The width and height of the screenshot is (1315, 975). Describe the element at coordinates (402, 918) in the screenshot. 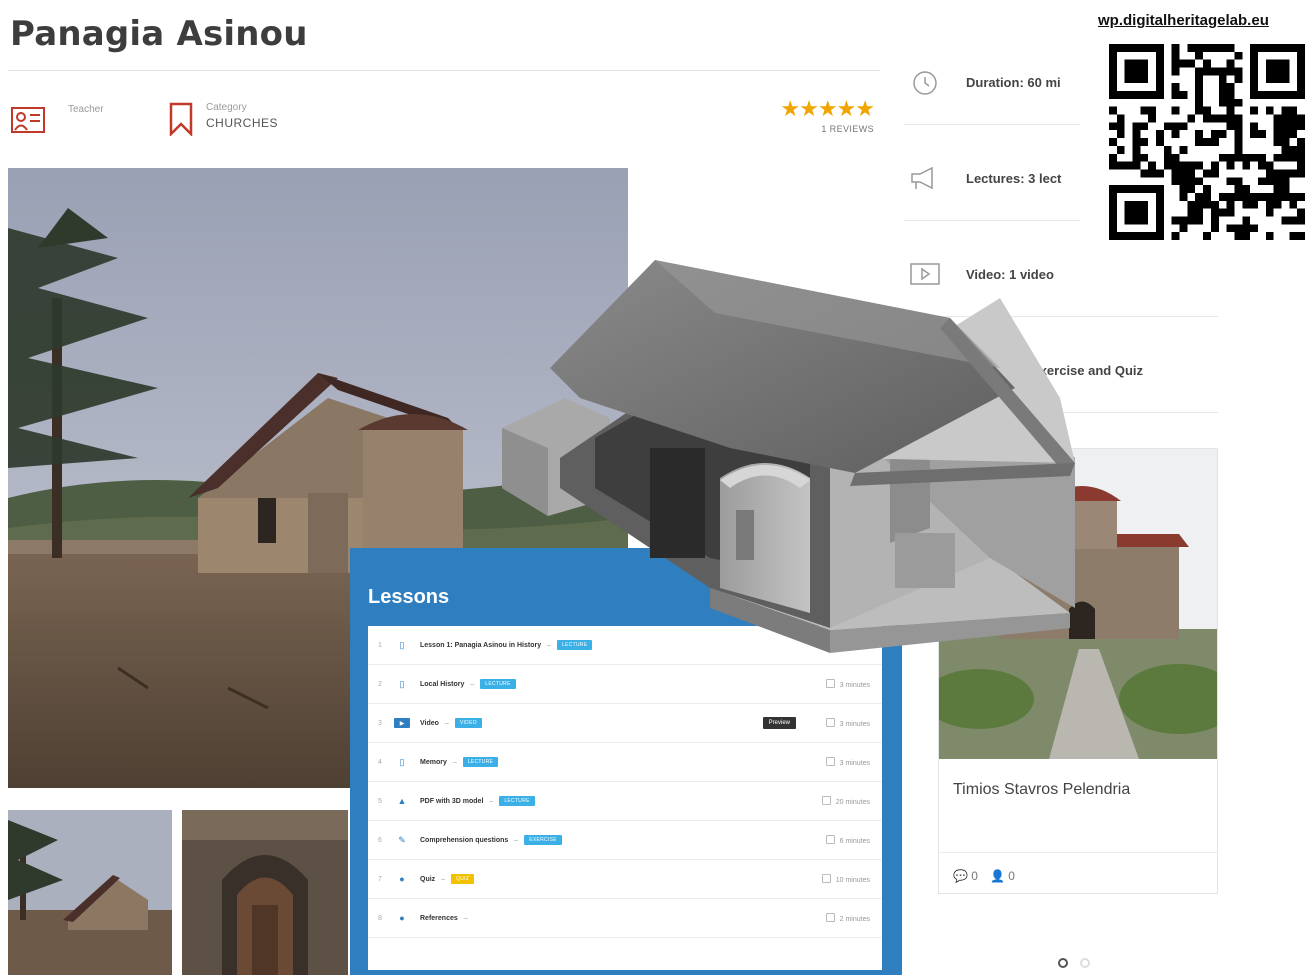

I see `chat-icon: ●` at that location.